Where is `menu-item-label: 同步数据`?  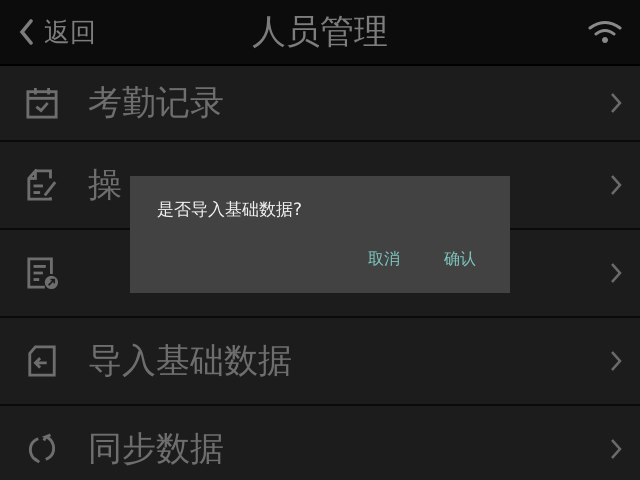 menu-item-label: 同步数据 is located at coordinates (156, 449).